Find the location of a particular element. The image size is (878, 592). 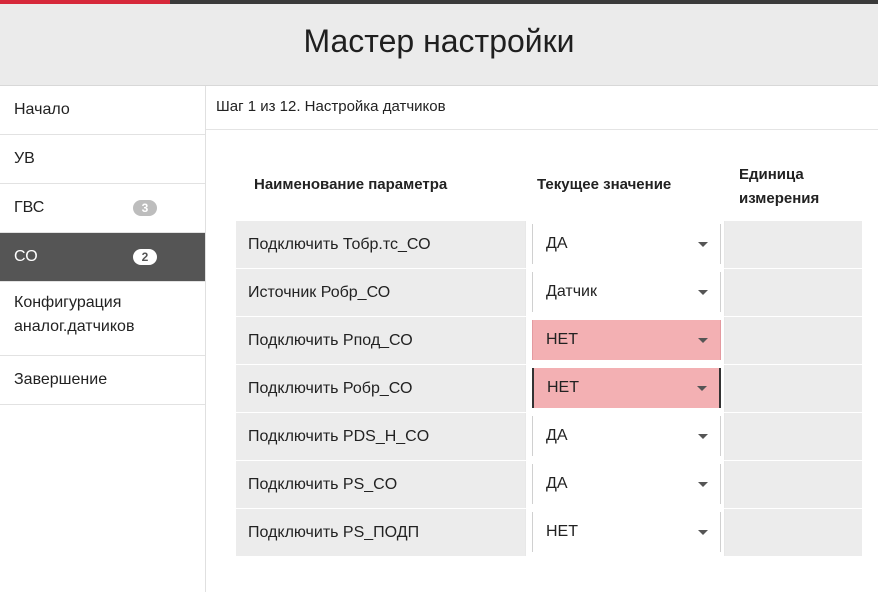

sidebar-item-gvs: ГВС 3 is located at coordinates (102, 208).